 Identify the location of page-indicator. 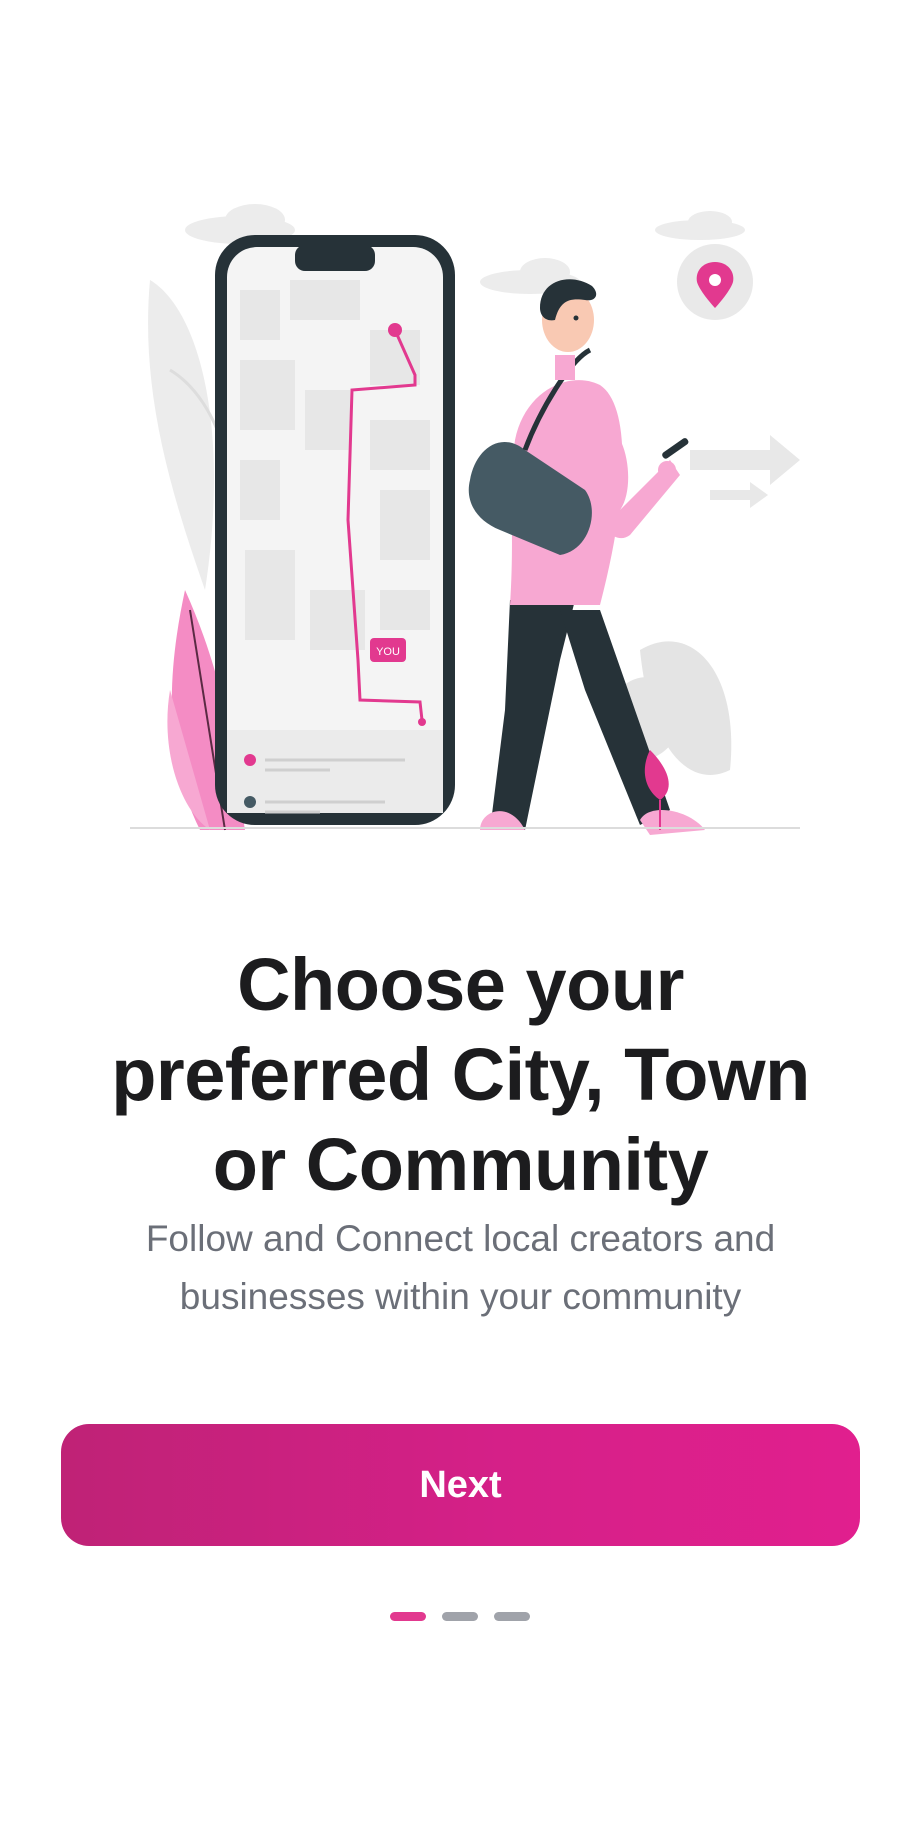
(460, 1616).